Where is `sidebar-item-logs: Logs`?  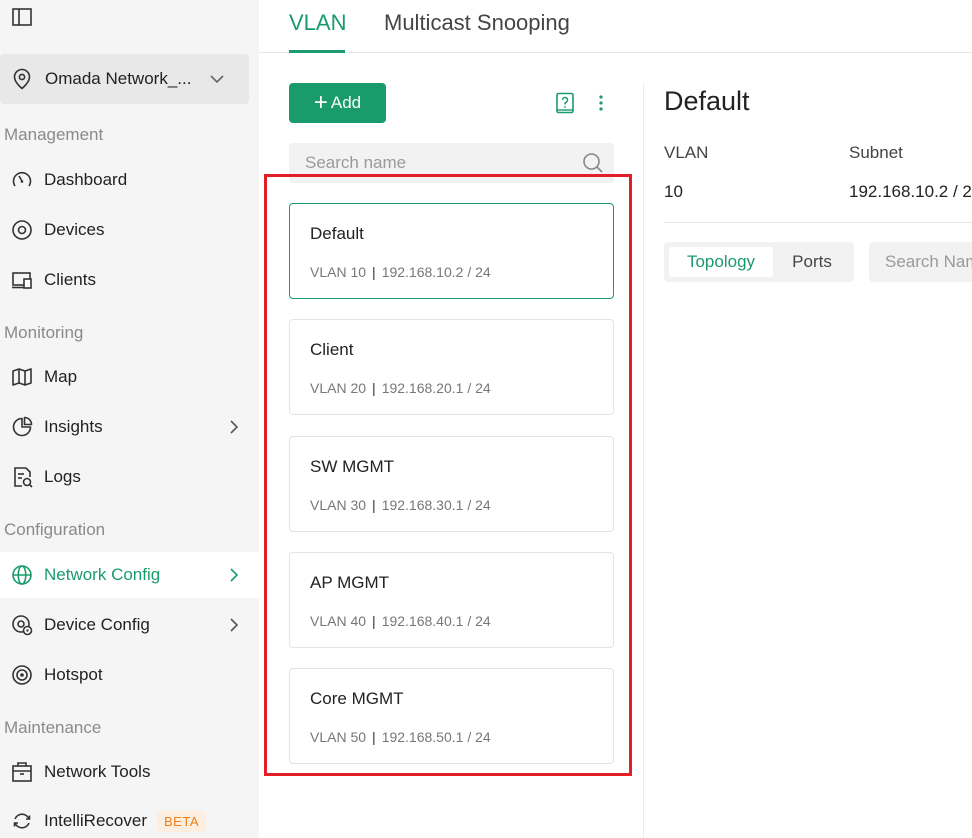 sidebar-item-logs: Logs is located at coordinates (129, 477).